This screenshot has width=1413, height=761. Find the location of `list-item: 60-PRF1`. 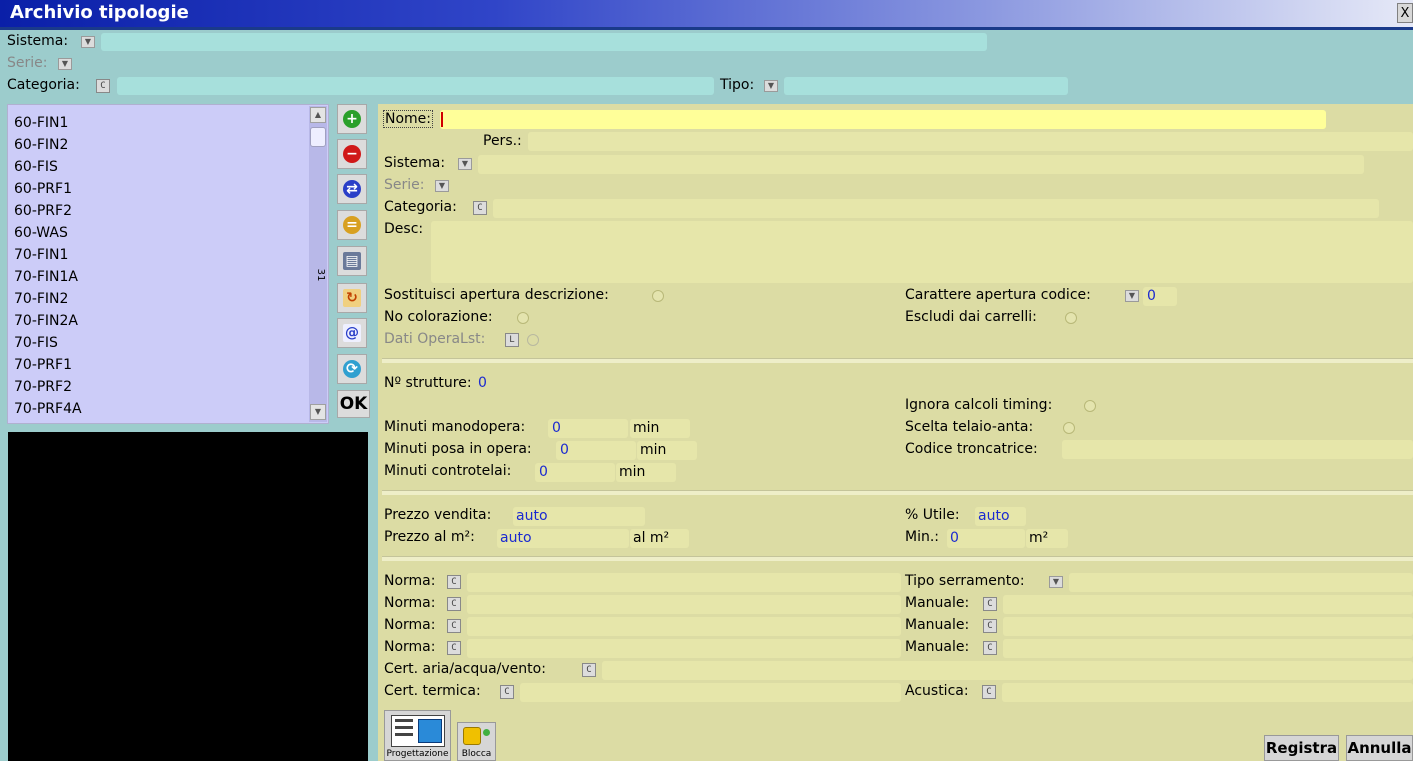

list-item: 60-PRF1 is located at coordinates (43, 189).